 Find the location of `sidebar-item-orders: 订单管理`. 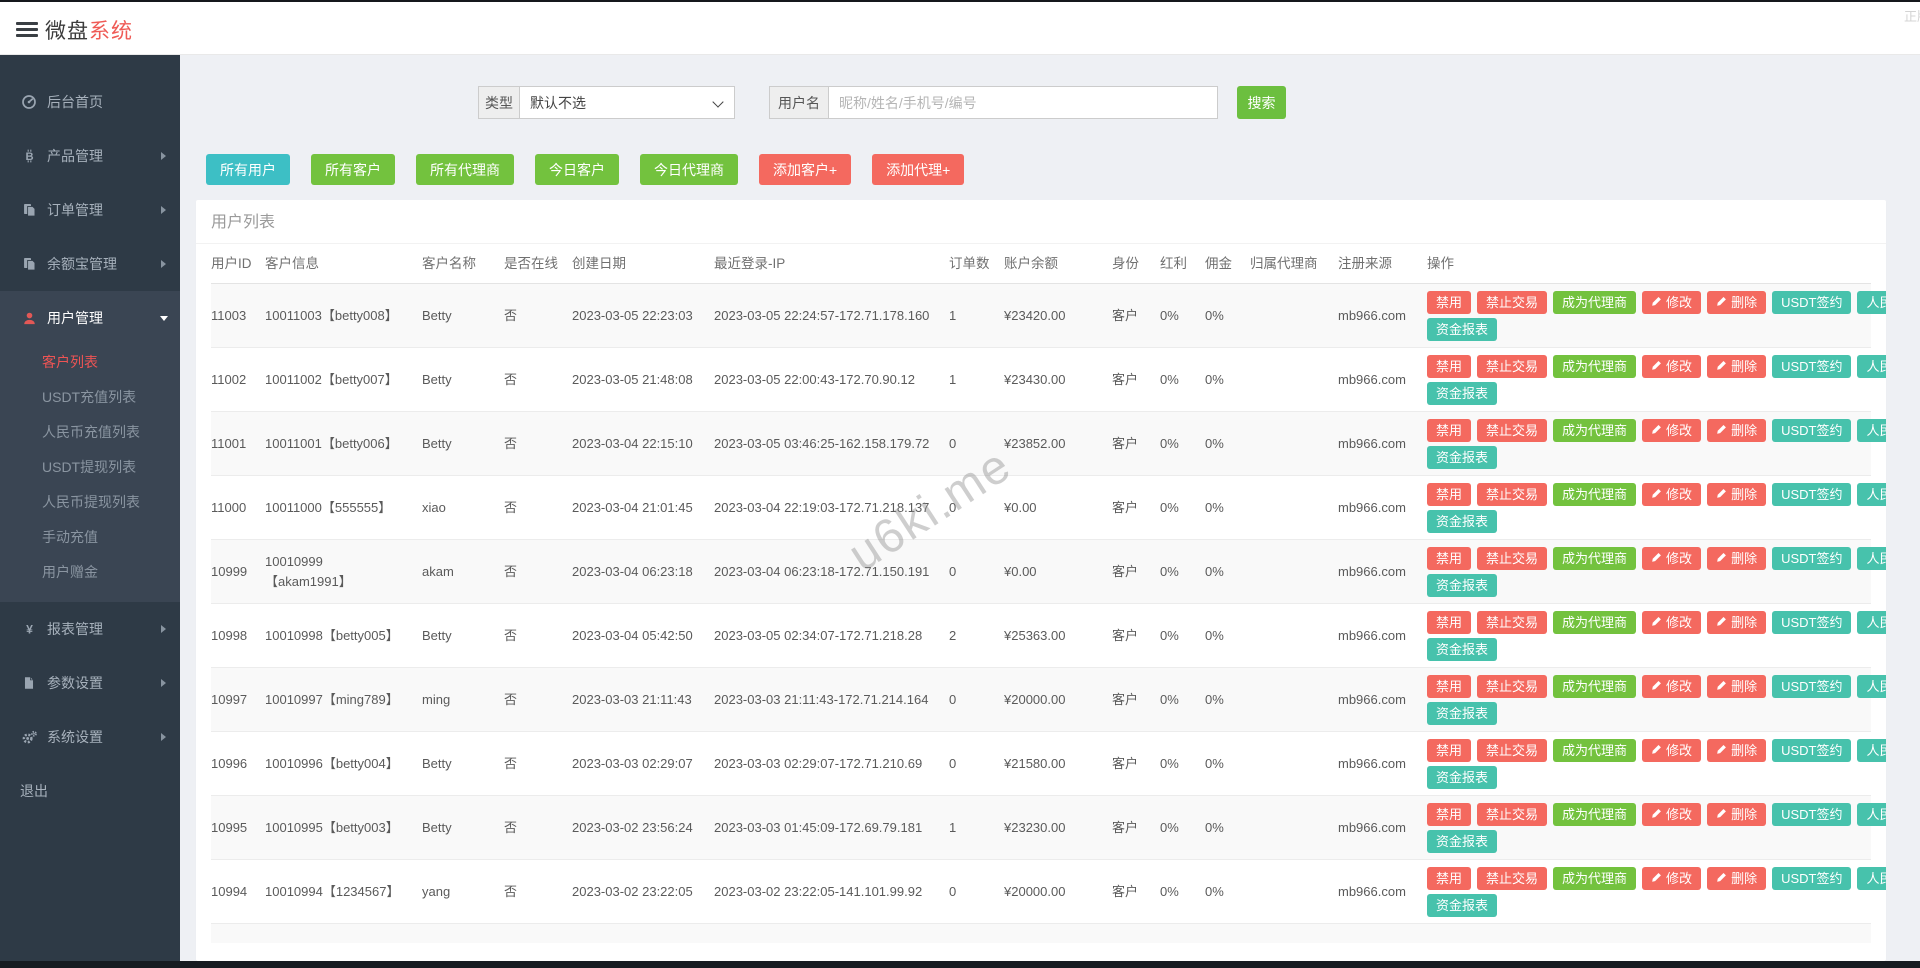

sidebar-item-orders: 订单管理 is located at coordinates (90, 210).